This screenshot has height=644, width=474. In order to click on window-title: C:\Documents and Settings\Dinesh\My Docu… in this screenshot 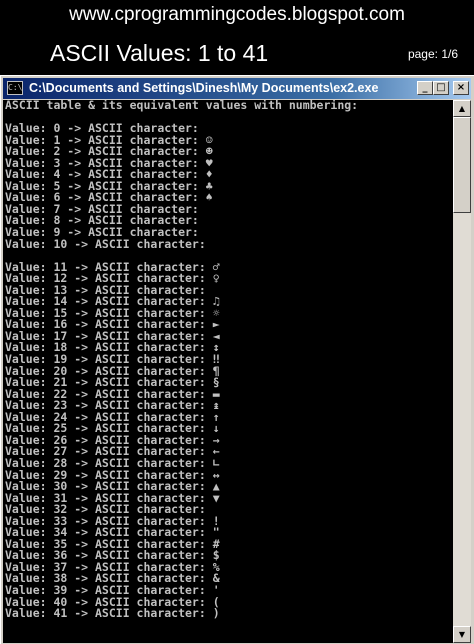, I will do `click(204, 88)`.